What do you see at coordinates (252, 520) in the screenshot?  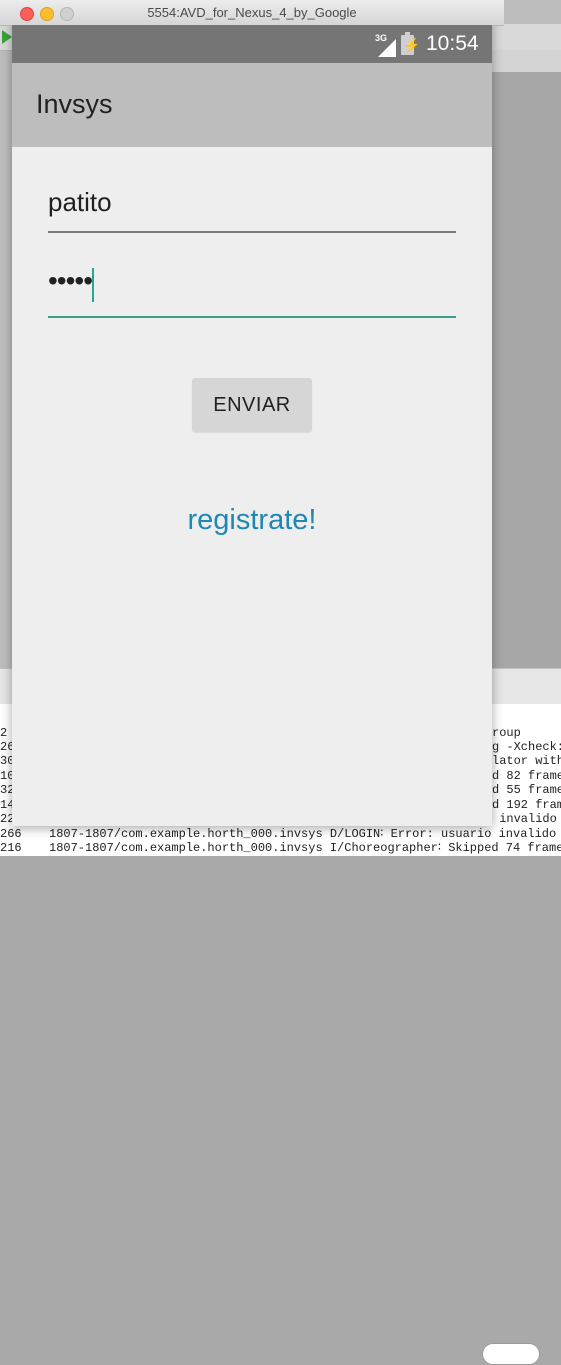 I see `register-link: registrate!` at bounding box center [252, 520].